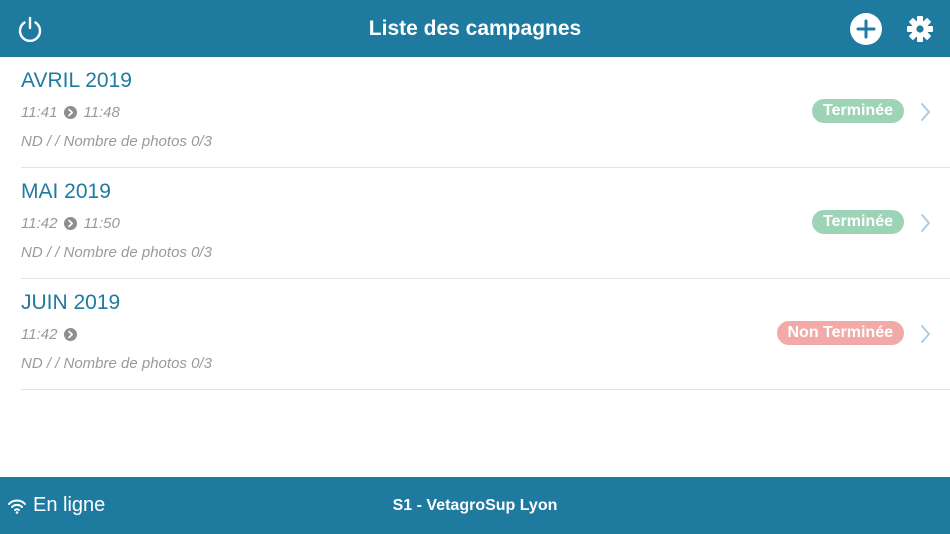 The image size is (950, 534). Describe the element at coordinates (69, 505) in the screenshot. I see `connection-status-label: En ligne` at that location.